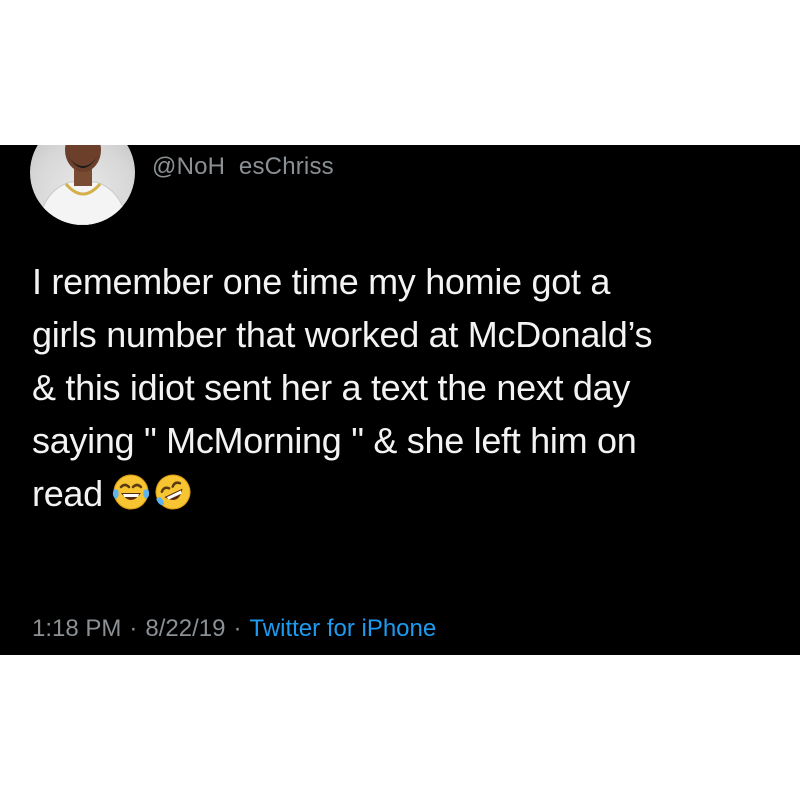 Image resolution: width=800 pixels, height=800 pixels. I want to click on tweet-text-line-last: read, so click(402, 496).